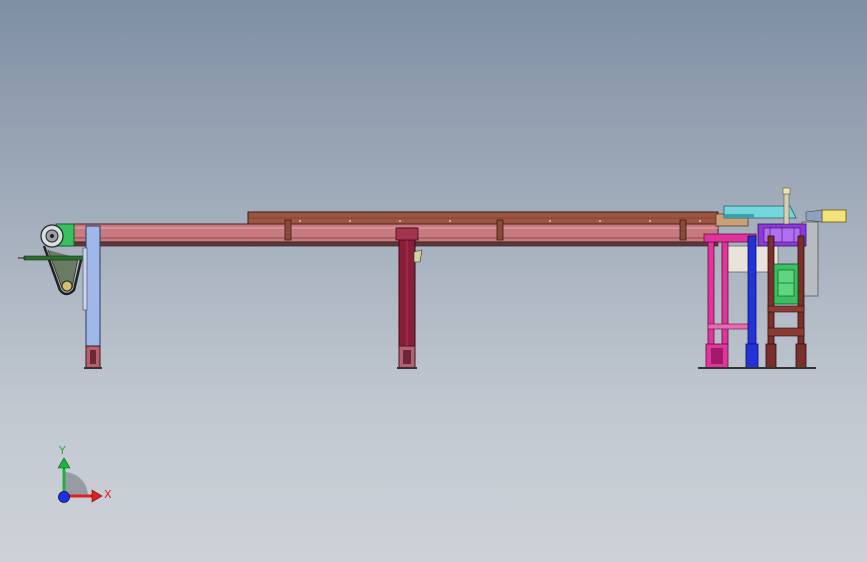 The height and width of the screenshot is (562, 867). What do you see at coordinates (771, 356) in the screenshot?
I see `station-foot-brown-left` at bounding box center [771, 356].